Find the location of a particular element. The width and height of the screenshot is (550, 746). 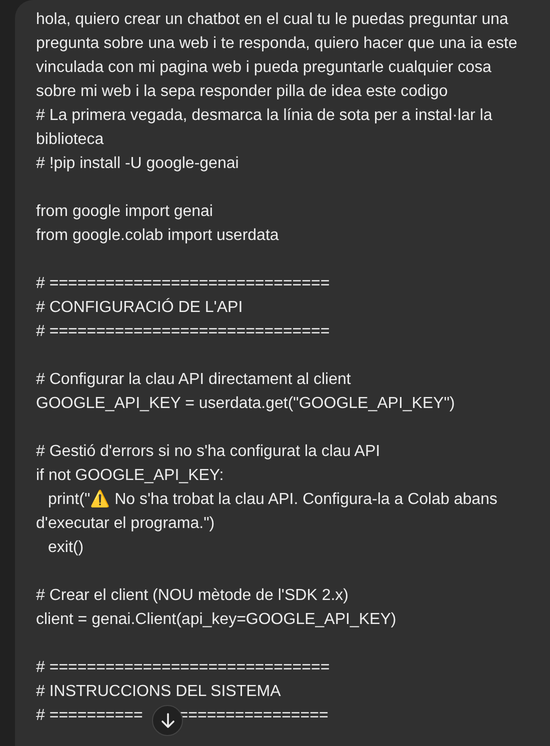

message-line: # !pip install -U google-genai is located at coordinates (138, 164).